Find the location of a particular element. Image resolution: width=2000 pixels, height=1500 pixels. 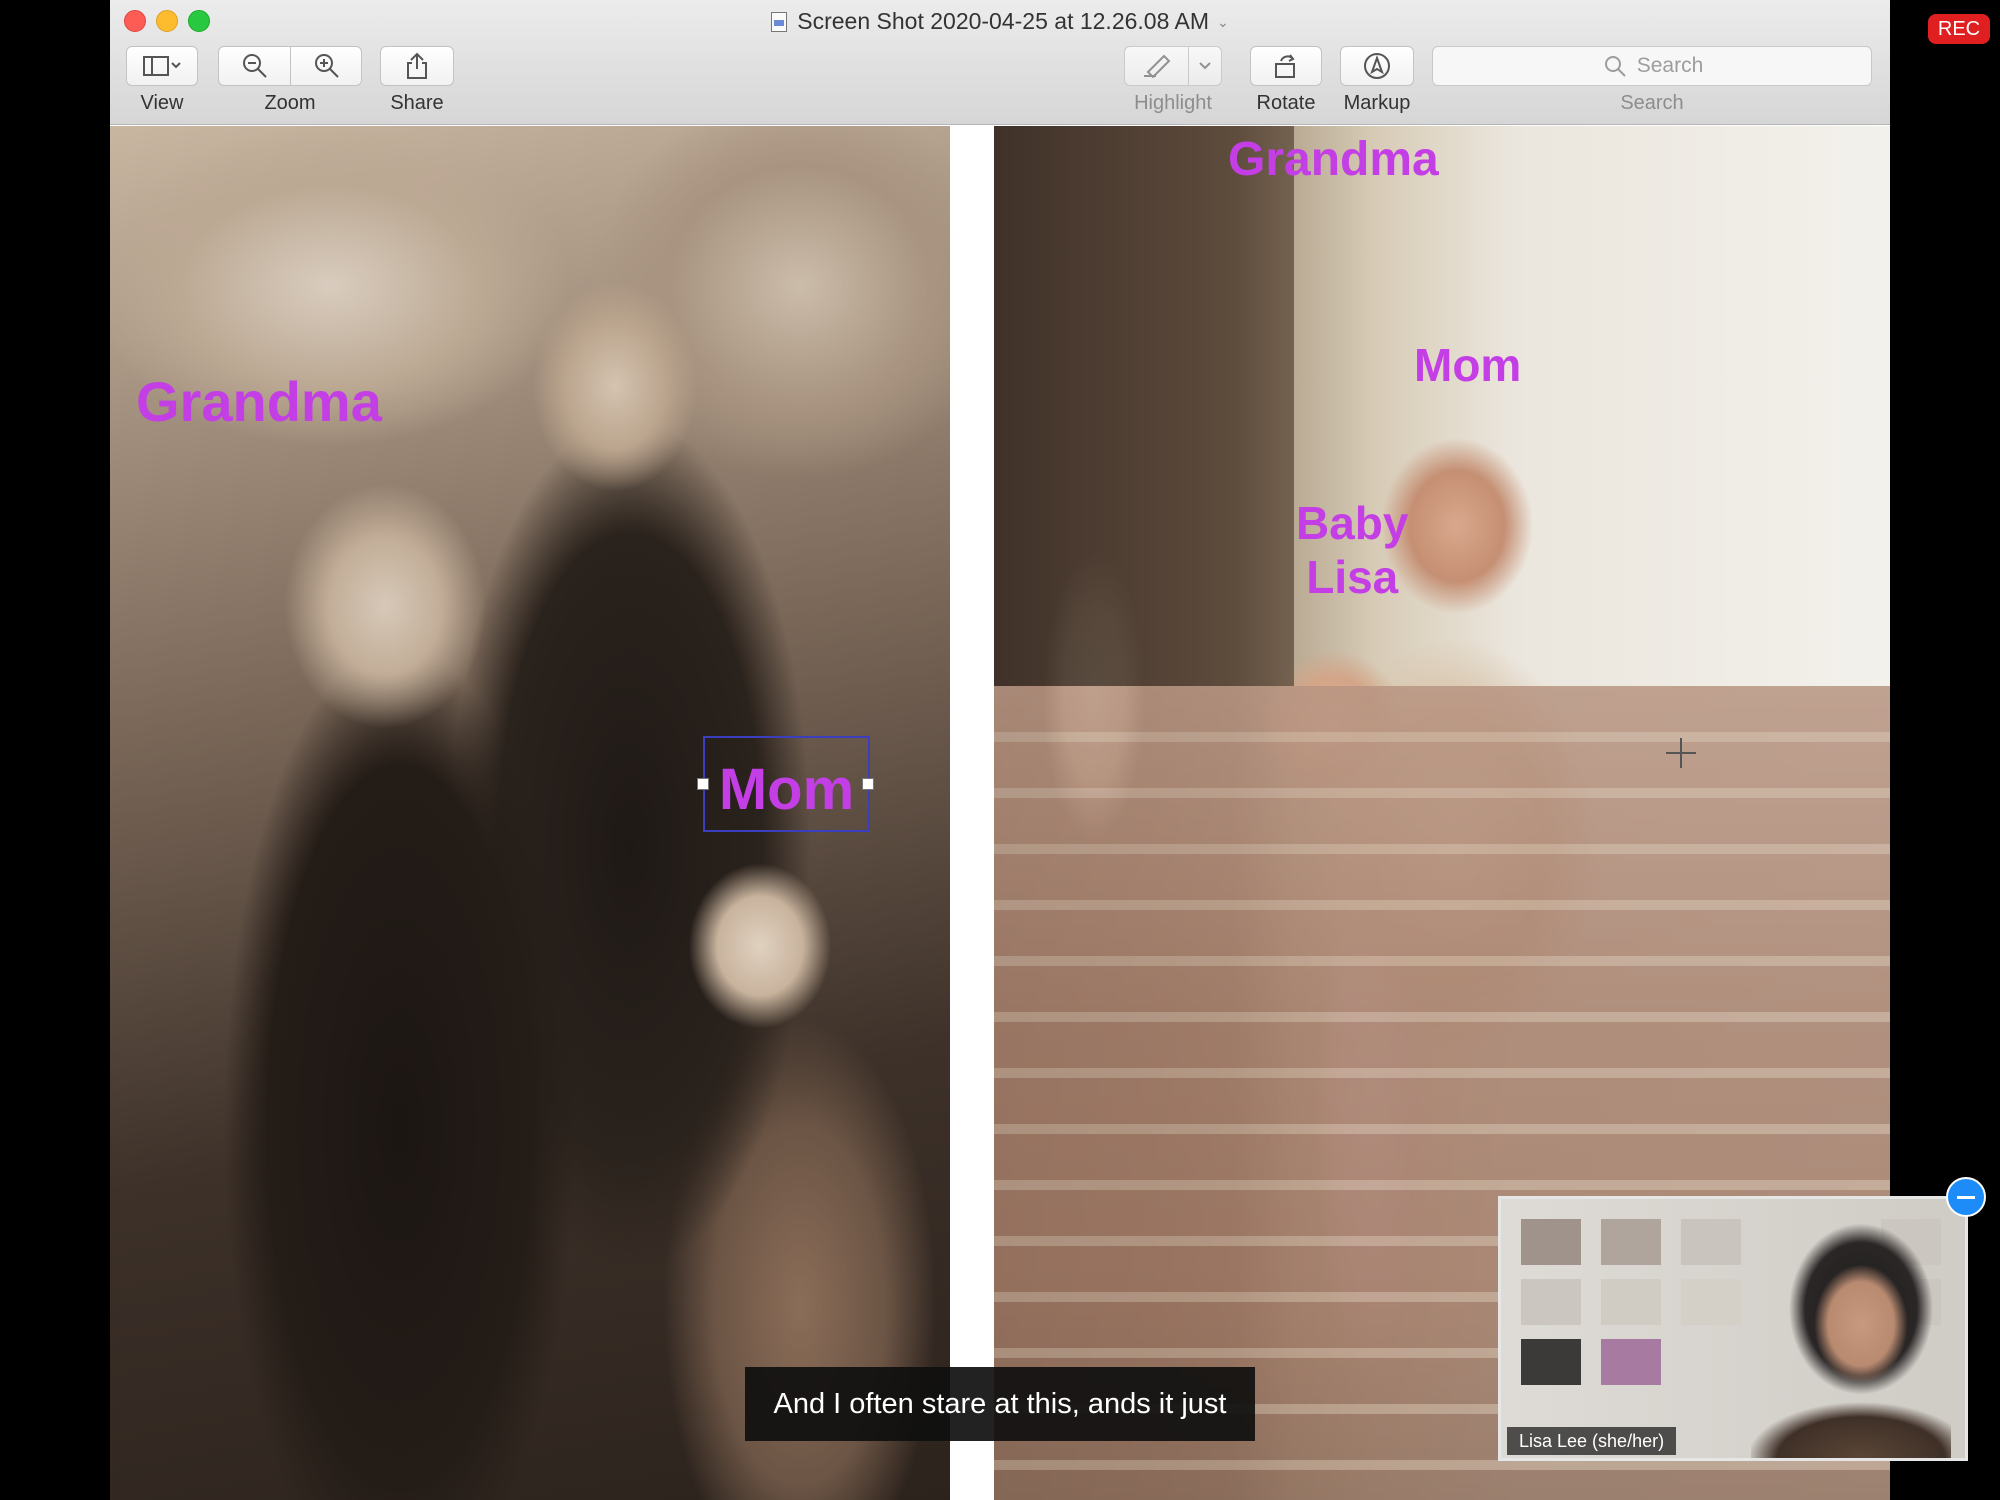

live-caption: And I often stare at this, ands it just is located at coordinates (1000, 1404).